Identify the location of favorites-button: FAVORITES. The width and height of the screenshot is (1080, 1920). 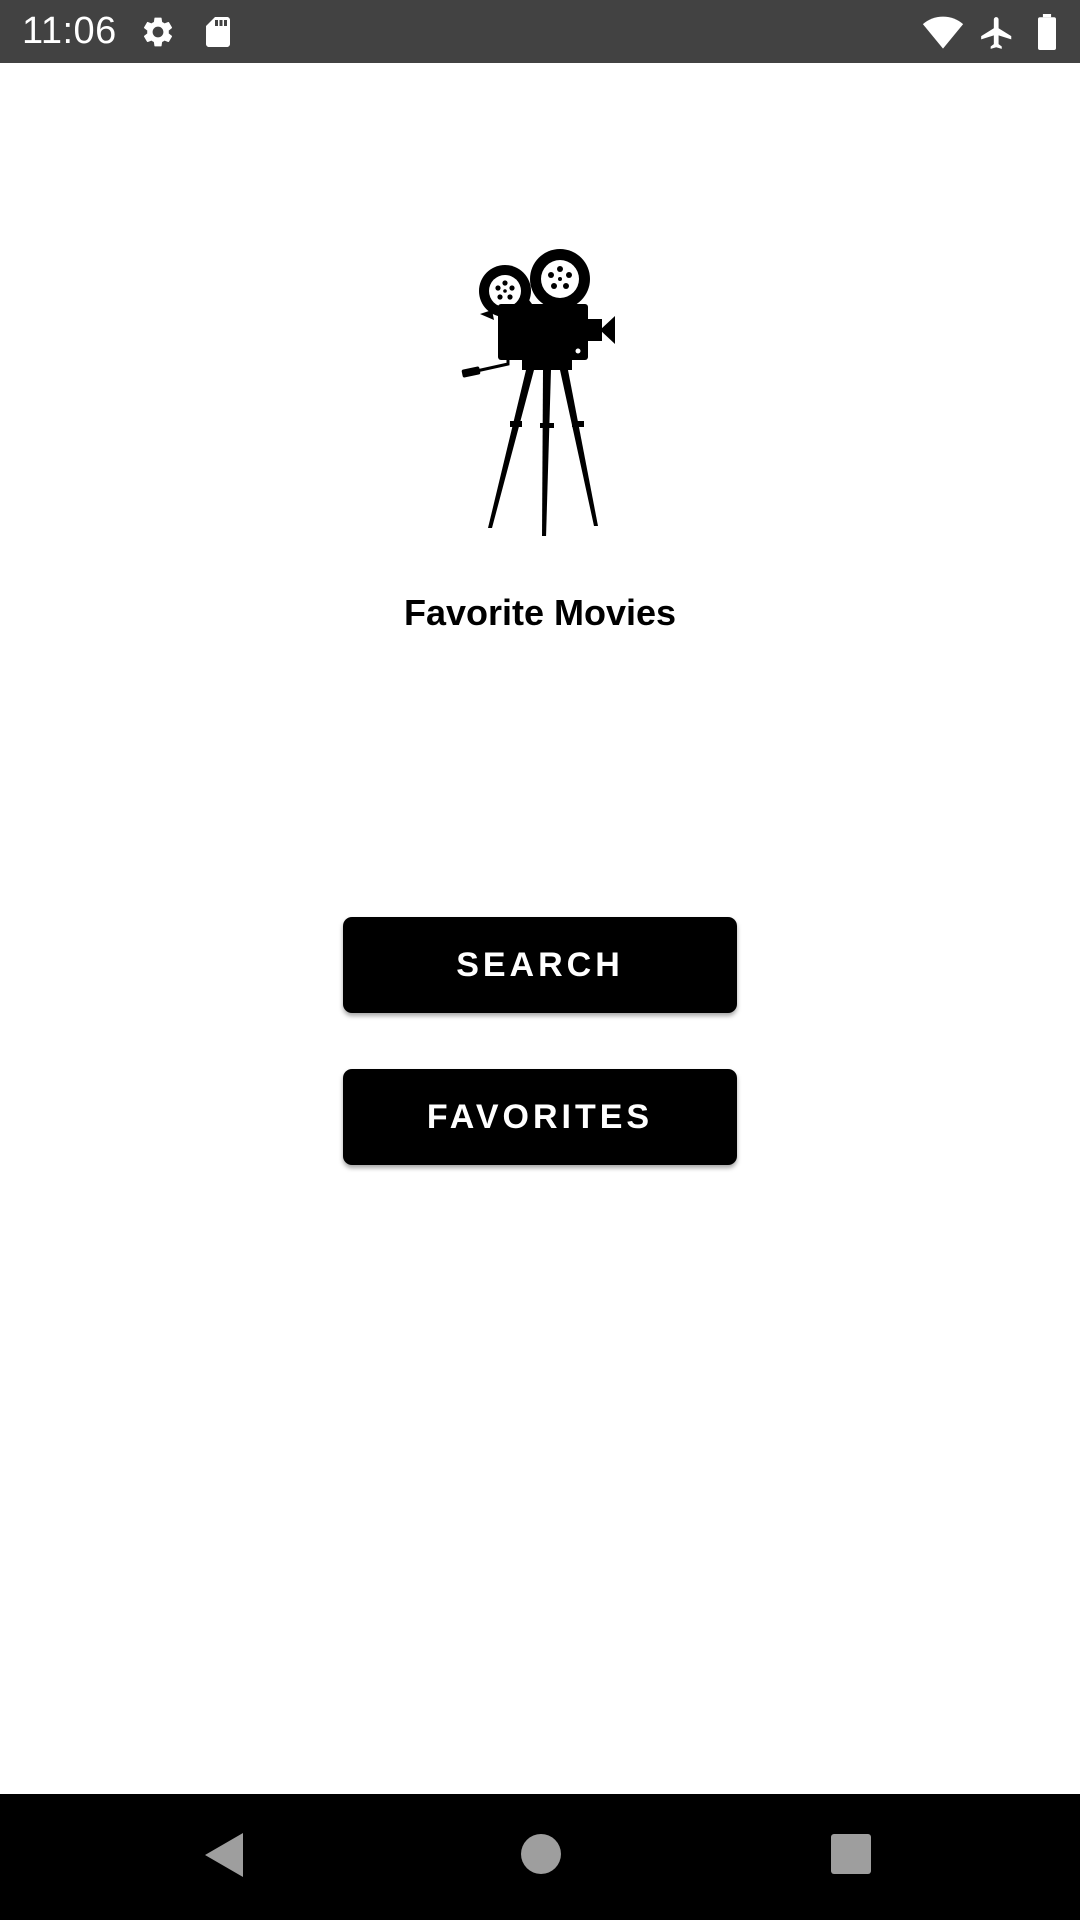
(540, 1117).